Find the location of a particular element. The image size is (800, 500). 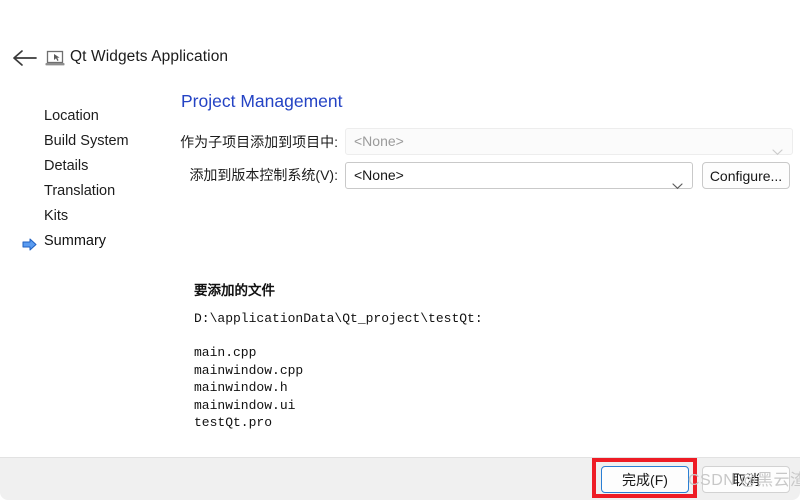

sidebar-item-label: Build System is located at coordinates (86, 141).